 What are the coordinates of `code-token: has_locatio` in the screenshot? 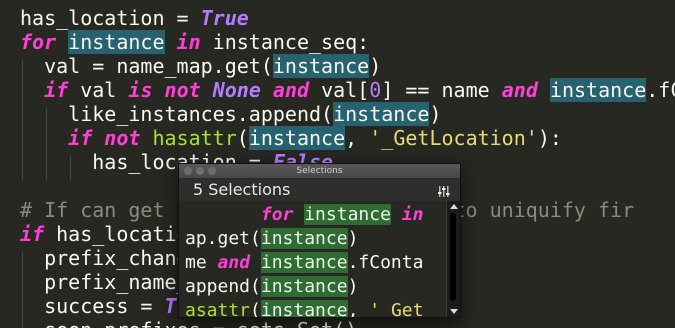 It's located at (116, 234).